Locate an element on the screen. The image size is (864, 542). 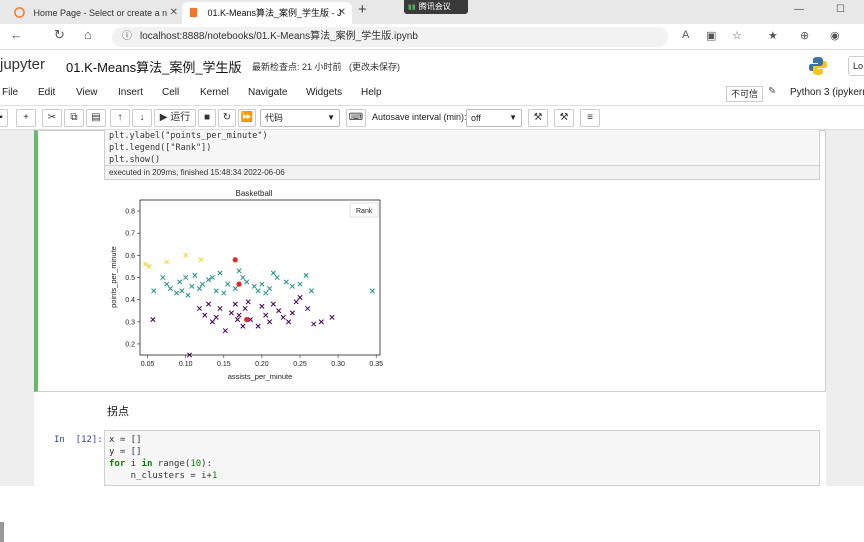
plot-frame is located at coordinates (260, 277).